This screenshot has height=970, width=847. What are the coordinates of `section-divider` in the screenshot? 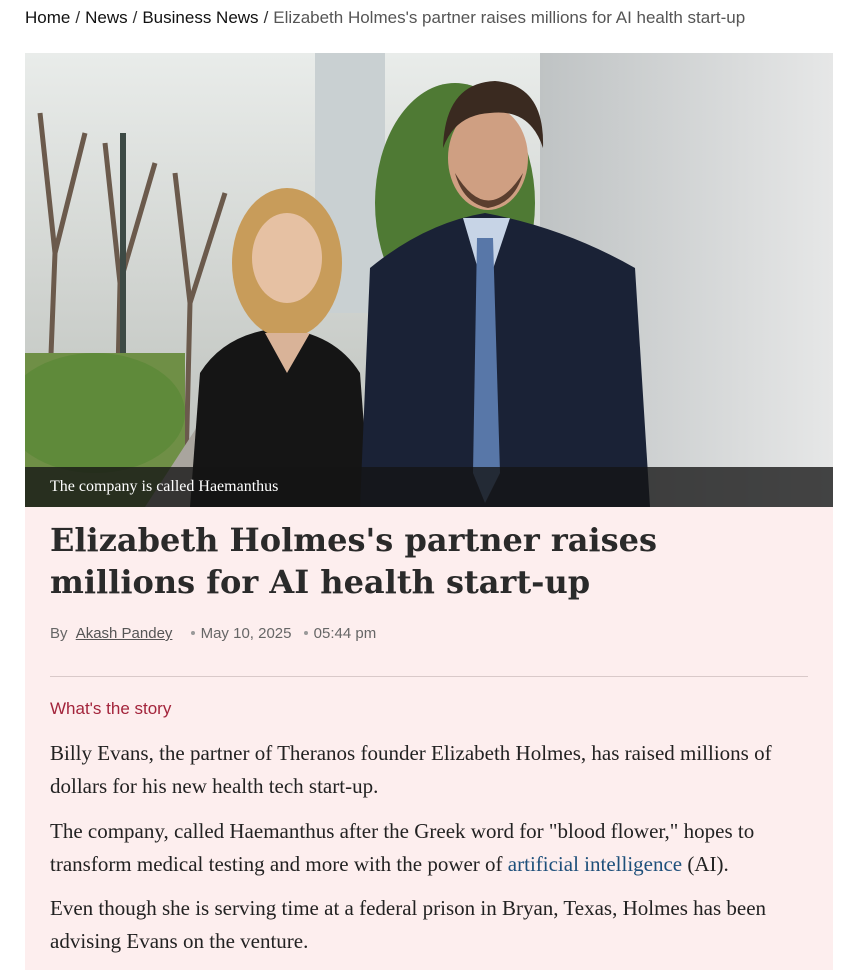 It's located at (429, 676).